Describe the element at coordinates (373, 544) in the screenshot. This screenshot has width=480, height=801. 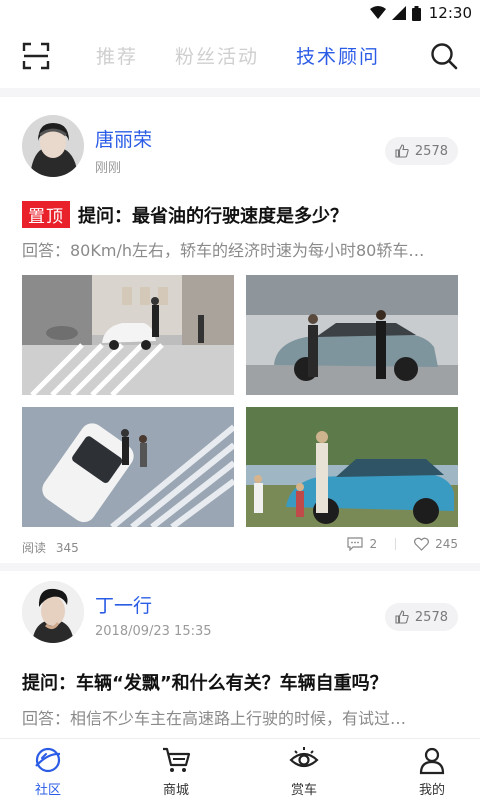
I see `comment-count: 2` at that location.